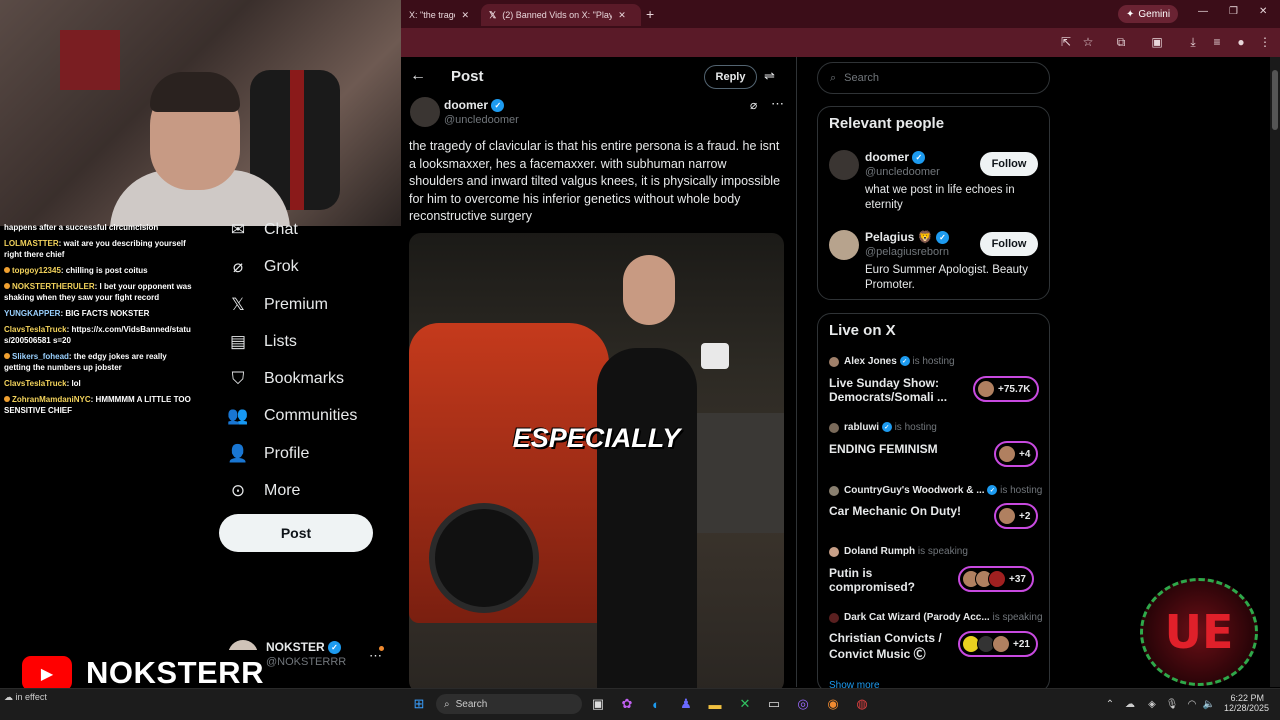 The height and width of the screenshot is (720, 1280). I want to click on listener-count: +21, so click(1021, 644).